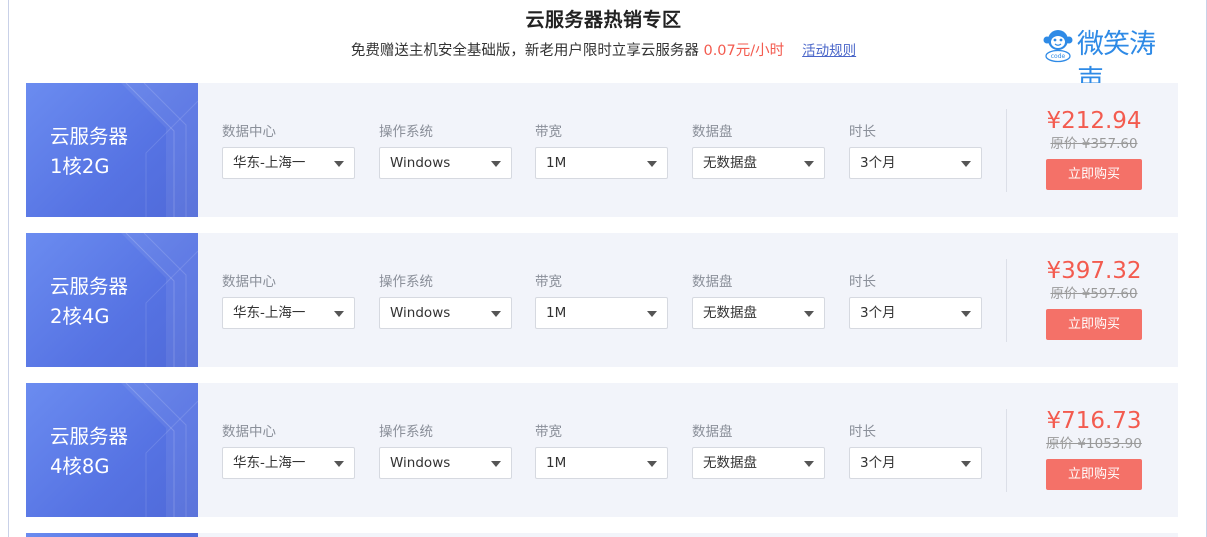 Image resolution: width=1207 pixels, height=537 pixels. Describe the element at coordinates (1094, 144) in the screenshot. I see `original-price: 原价 ¥357.60` at that location.